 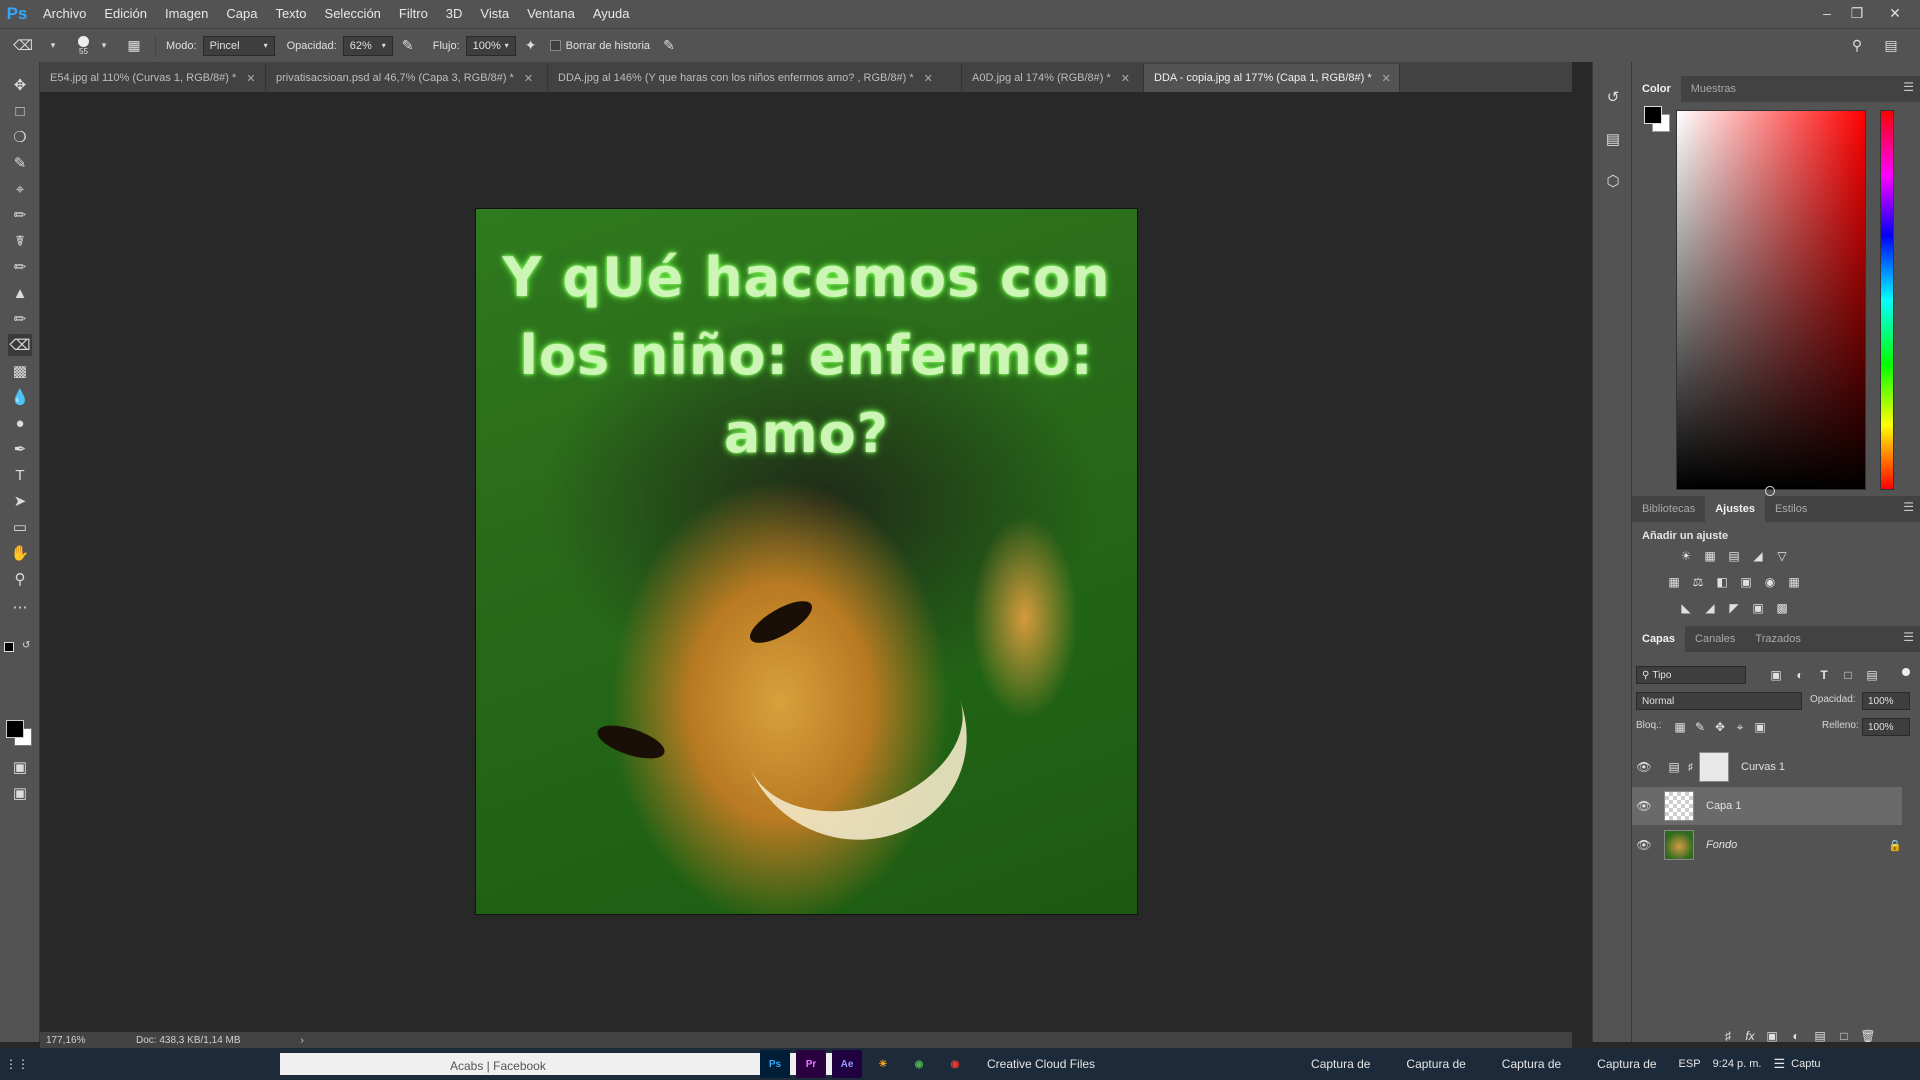 What do you see at coordinates (20, 397) in the screenshot?
I see `blur-tool-icon: 💧` at bounding box center [20, 397].